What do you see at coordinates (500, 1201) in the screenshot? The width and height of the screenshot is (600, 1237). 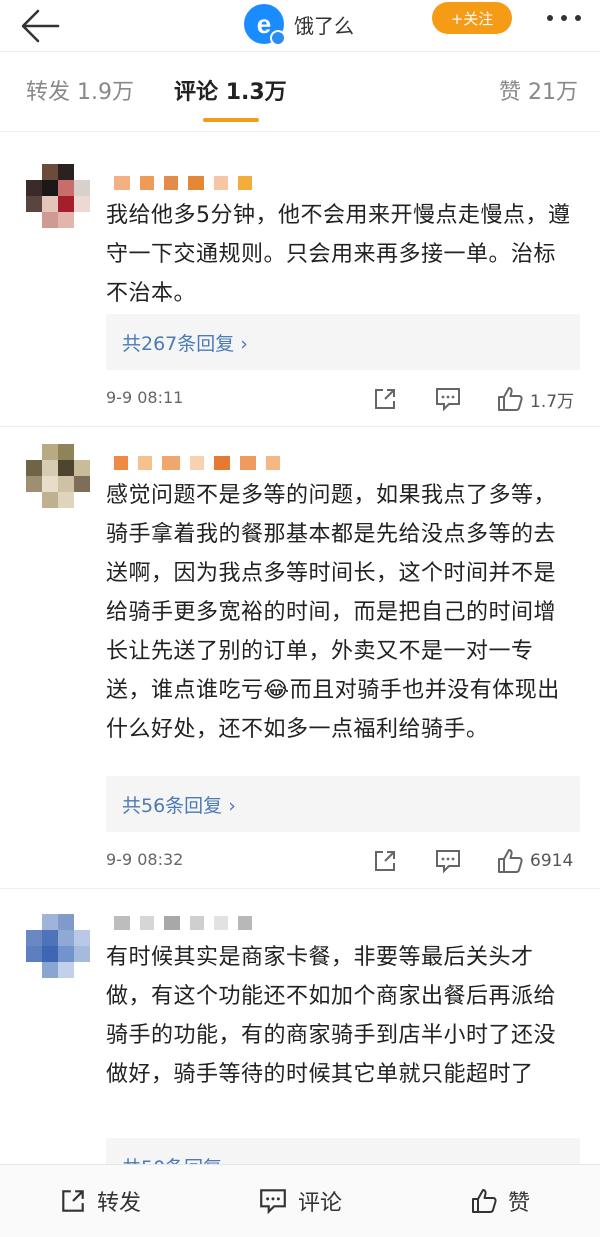 I see `like-button: 赞` at bounding box center [500, 1201].